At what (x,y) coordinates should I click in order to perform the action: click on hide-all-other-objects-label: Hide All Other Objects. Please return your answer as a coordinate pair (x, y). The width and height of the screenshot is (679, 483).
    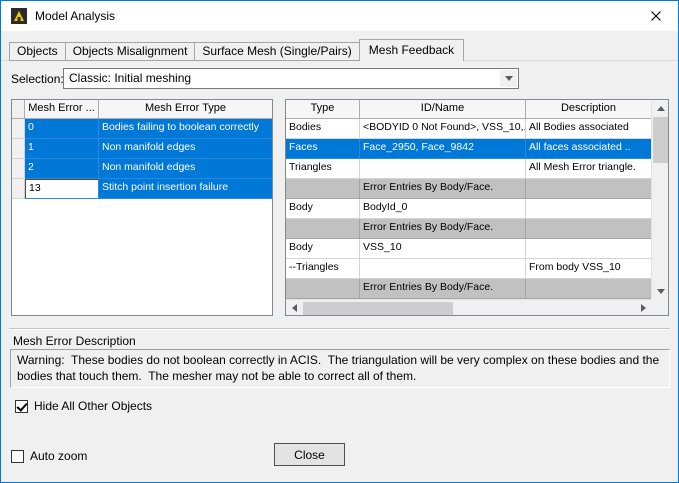
    Looking at the image, I should click on (93, 406).